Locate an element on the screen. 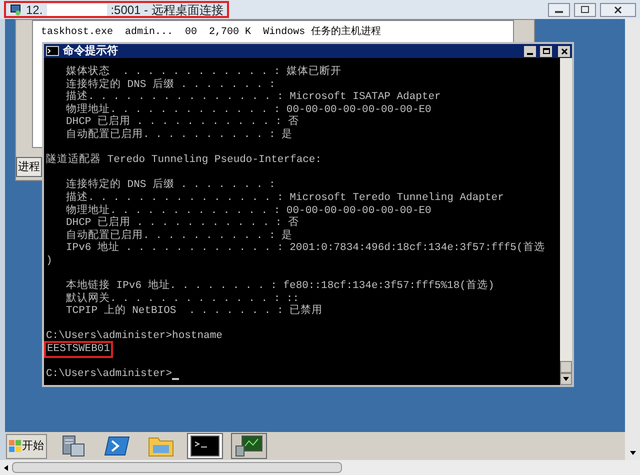  monitor-icon is located at coordinates (249, 446).